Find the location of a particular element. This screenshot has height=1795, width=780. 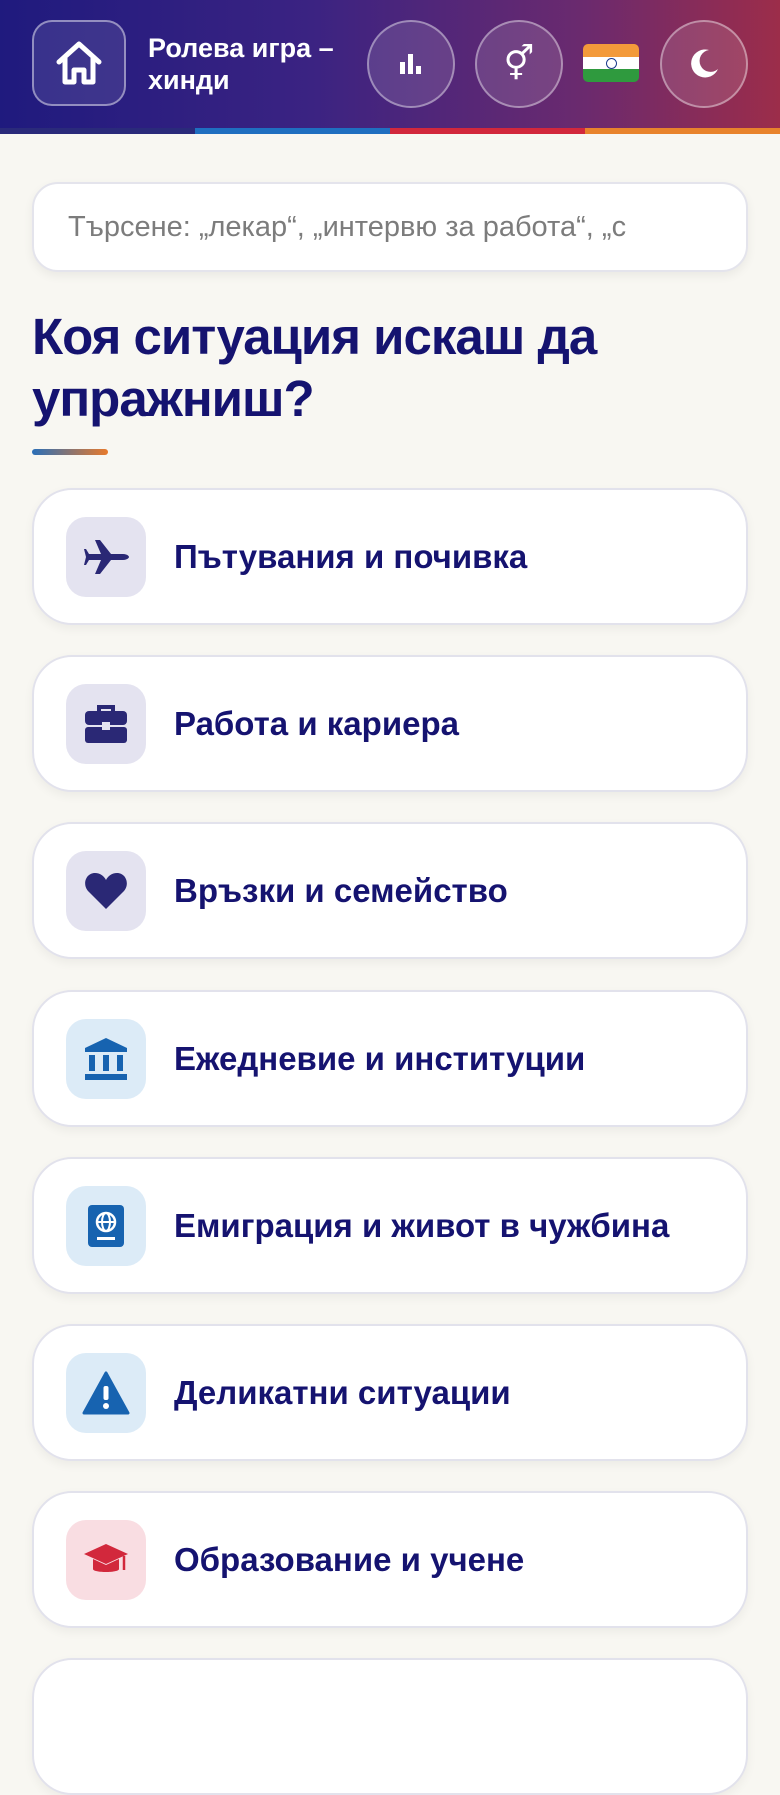

airplane-icon is located at coordinates (106, 557).